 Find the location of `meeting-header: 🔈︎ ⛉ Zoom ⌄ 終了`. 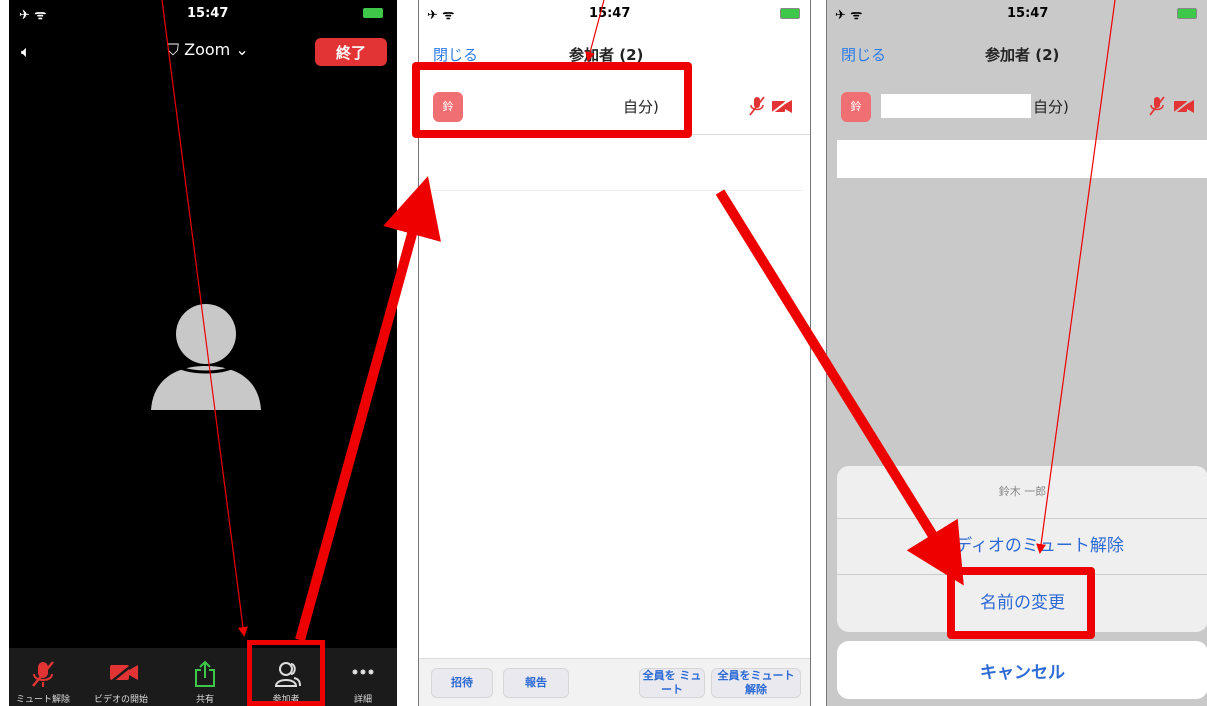

meeting-header: 🔈︎ ⛉ Zoom ⌄ 終了 is located at coordinates (203, 50).